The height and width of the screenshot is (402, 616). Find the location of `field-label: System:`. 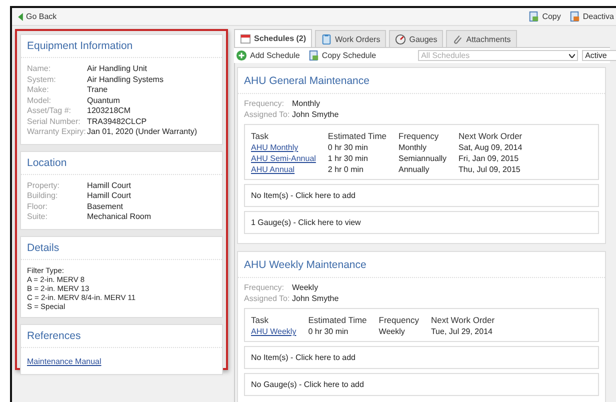

field-label: System: is located at coordinates (42, 79).